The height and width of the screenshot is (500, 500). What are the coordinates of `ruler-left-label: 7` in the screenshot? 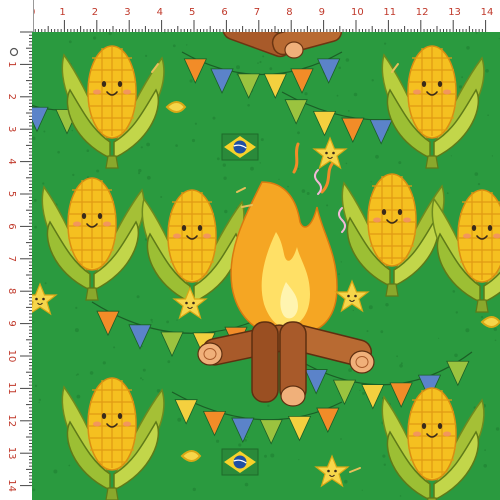 It's located at (11, 259).